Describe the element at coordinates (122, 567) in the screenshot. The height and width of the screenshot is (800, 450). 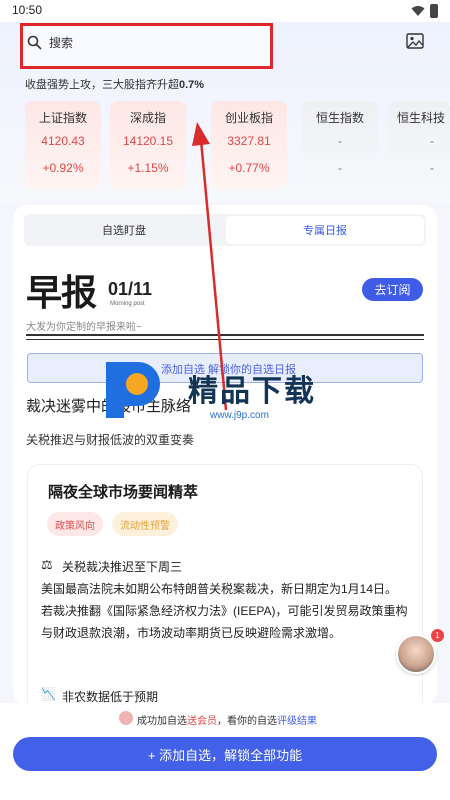
I see `news-item-title: 关税裁决推迟至下周三` at that location.